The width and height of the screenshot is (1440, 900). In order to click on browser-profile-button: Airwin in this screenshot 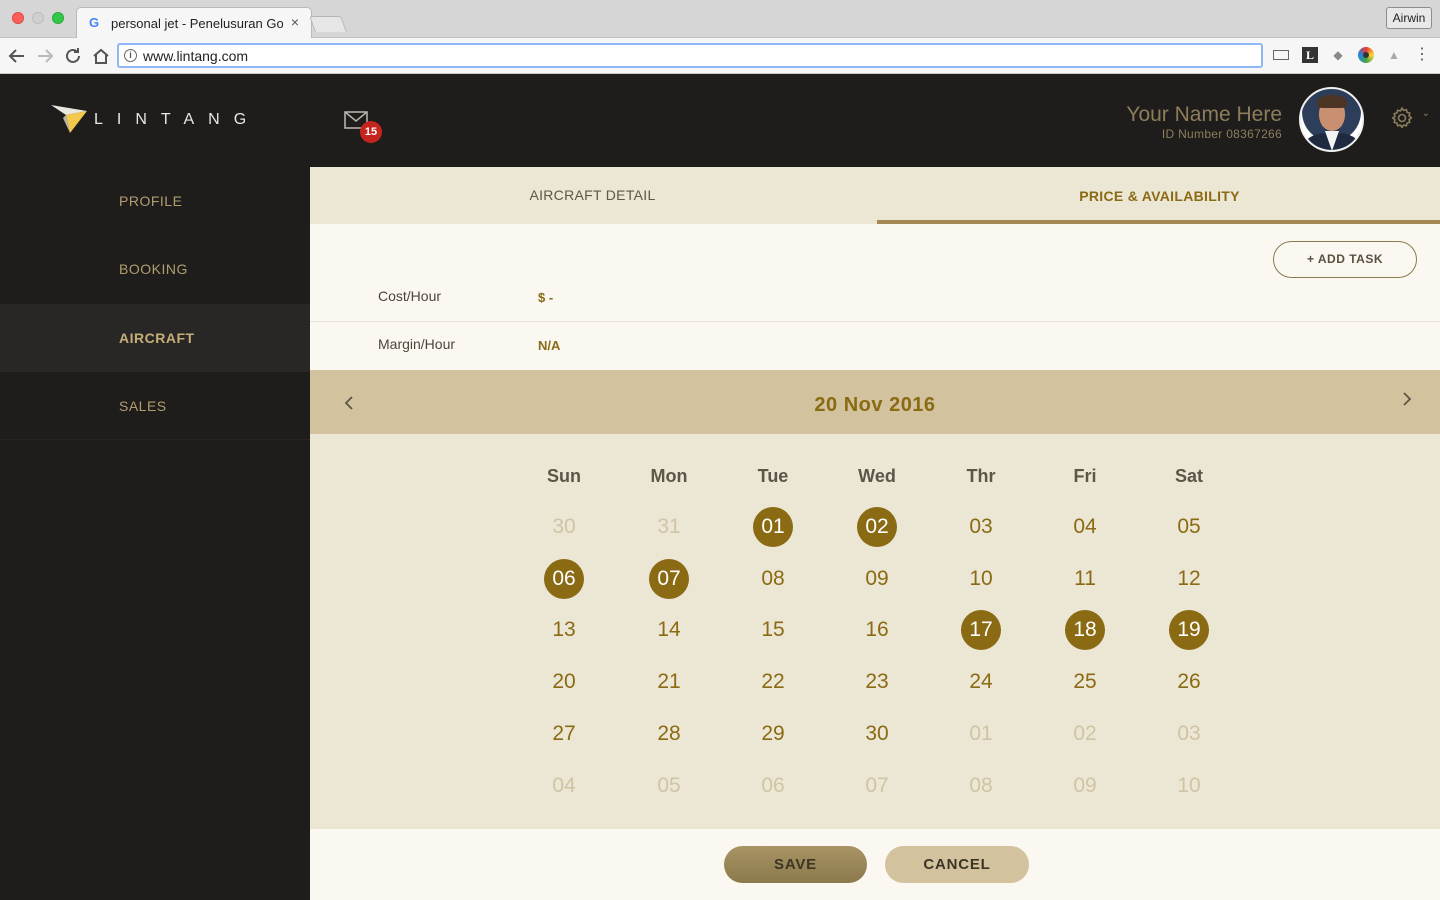, I will do `click(1409, 18)`.